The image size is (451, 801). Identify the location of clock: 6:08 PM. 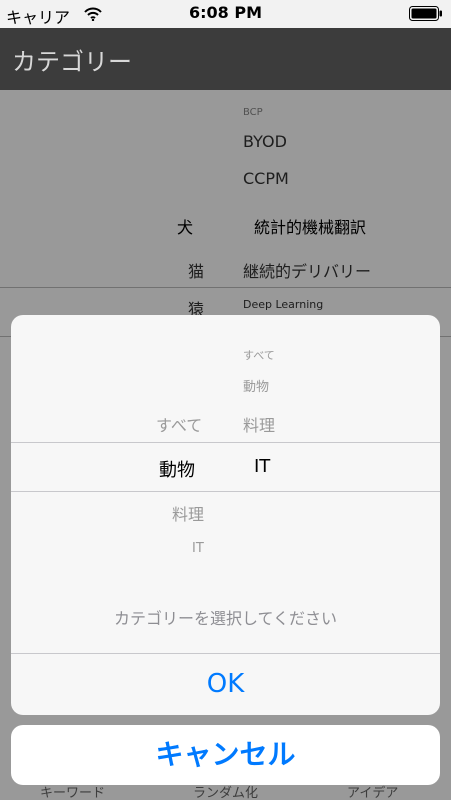
(225, 12).